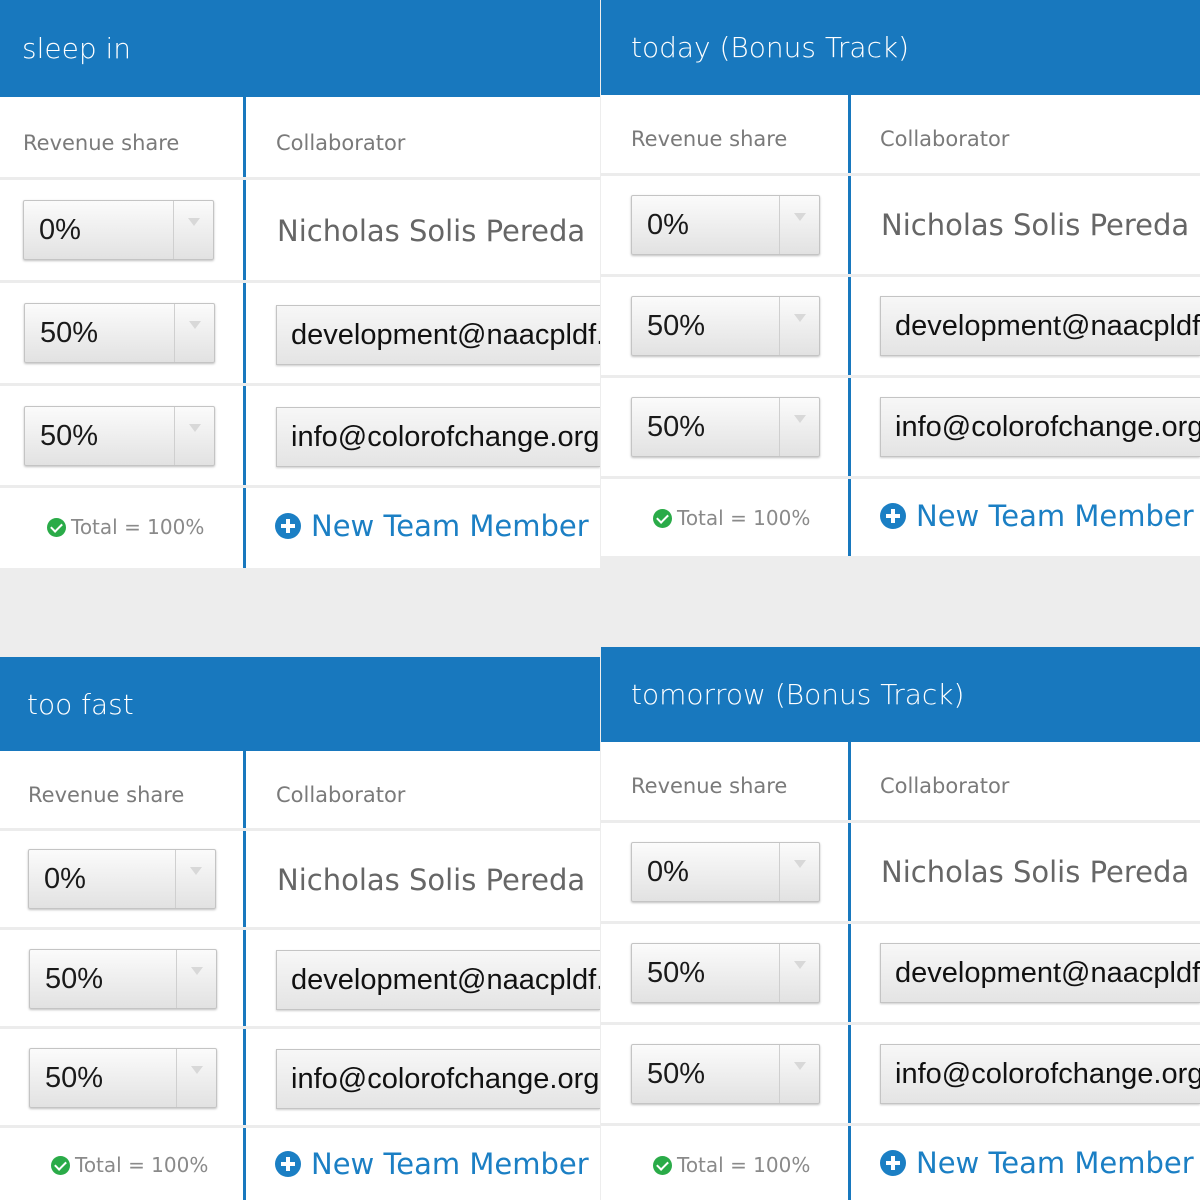 This screenshot has width=1200, height=1200. I want to click on panel-title: tomorrow (Bonus Track), so click(900, 694).